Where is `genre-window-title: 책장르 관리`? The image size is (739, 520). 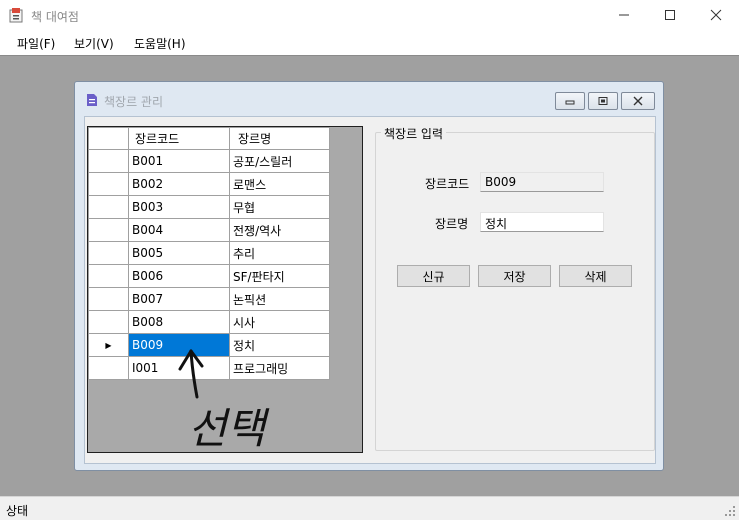
genre-window-title: 책장르 관리 is located at coordinates (134, 102).